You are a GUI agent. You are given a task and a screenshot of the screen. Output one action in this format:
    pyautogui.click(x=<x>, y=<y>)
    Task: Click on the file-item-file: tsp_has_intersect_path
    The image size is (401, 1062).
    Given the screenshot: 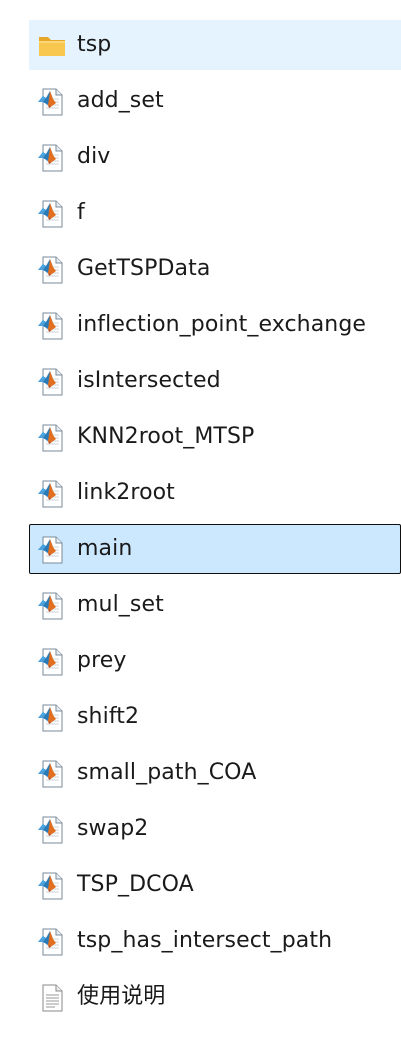 What is the action you would take?
    pyautogui.click(x=215, y=941)
    